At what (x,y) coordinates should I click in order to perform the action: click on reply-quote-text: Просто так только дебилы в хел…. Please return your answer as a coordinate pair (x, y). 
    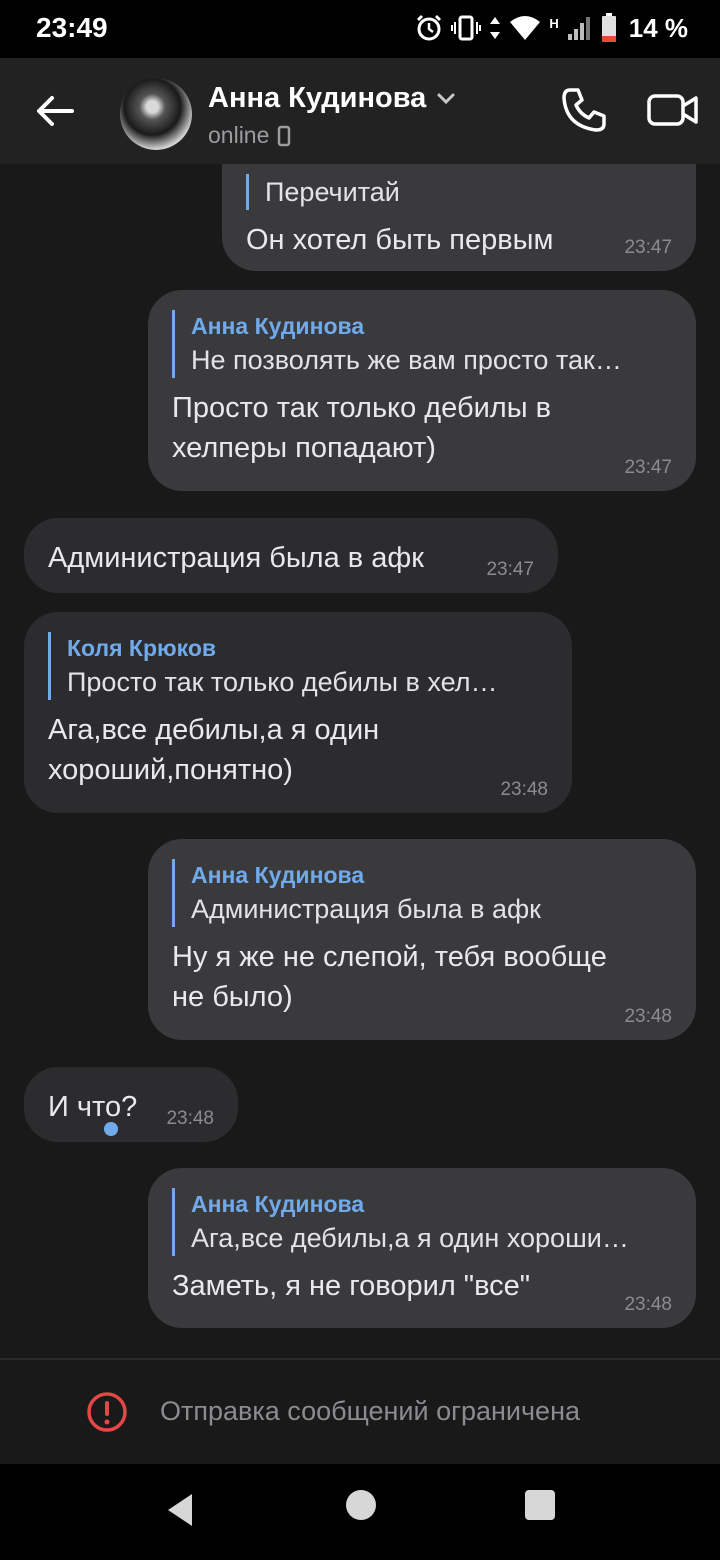
    Looking at the image, I should click on (282, 682).